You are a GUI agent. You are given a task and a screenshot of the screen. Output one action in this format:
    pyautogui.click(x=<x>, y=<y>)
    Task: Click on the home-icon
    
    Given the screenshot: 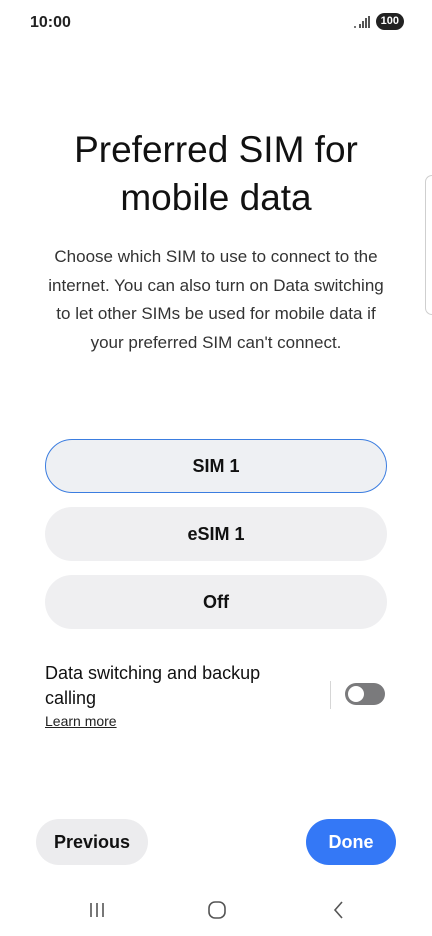 What is the action you would take?
    pyautogui.click(x=217, y=910)
    